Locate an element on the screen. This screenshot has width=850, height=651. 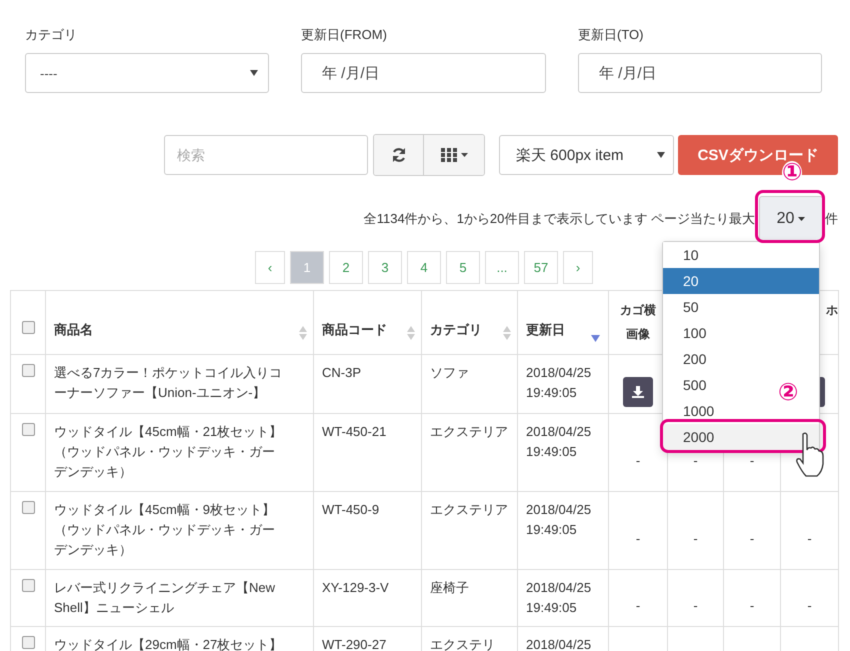
table-cell: ウッドタイル【45cm幅・9枚セット】（ウッドパネル・ウッドデッキ・ガーデンデッキ） is located at coordinates (165, 529).